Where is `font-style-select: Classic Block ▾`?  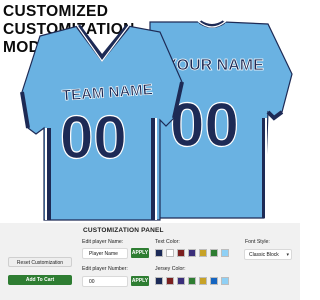
font-style-select: Classic Block ▾ is located at coordinates (268, 254).